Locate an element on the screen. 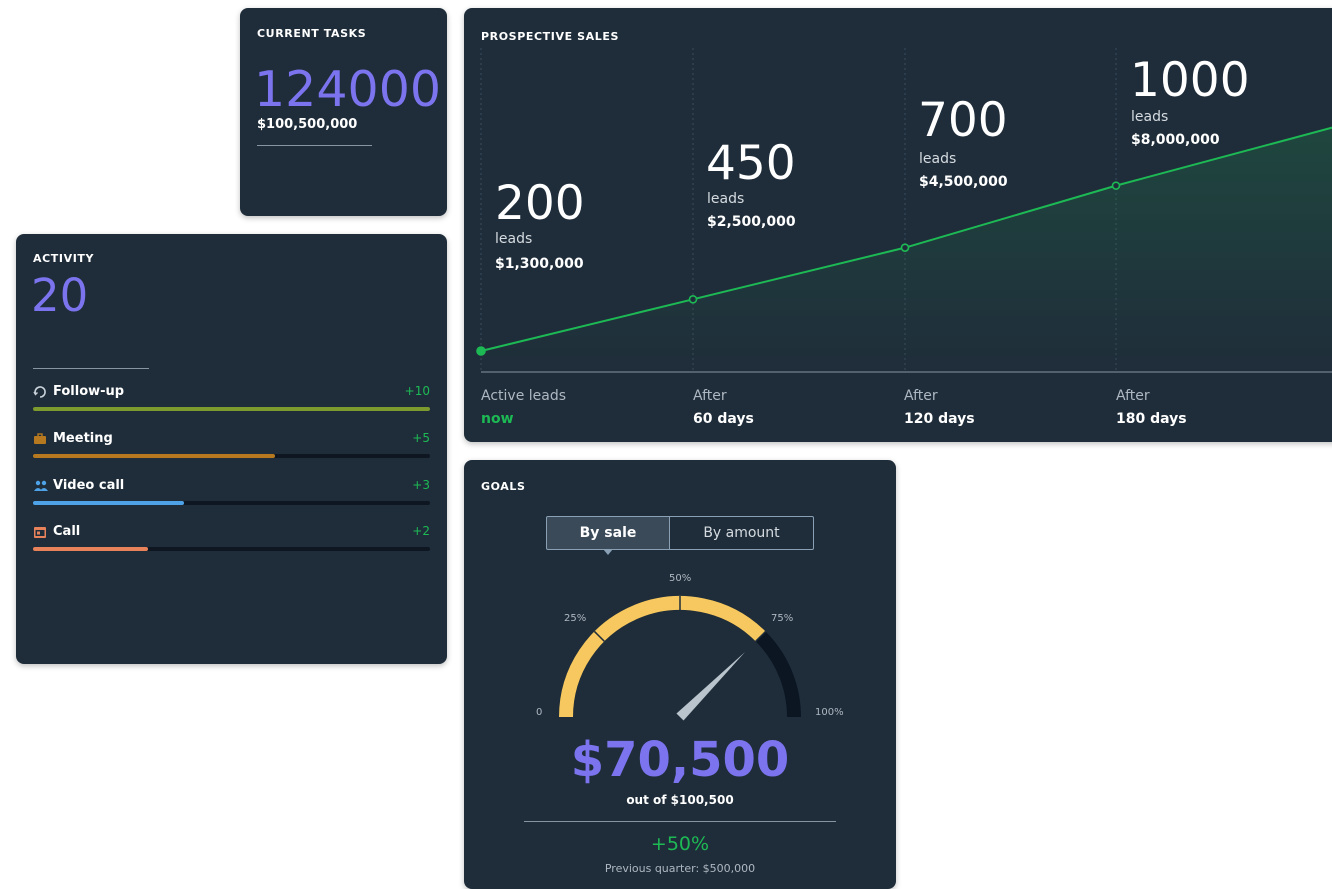 The width and height of the screenshot is (1332, 889). x-axis-value: 60 days is located at coordinates (723, 419).